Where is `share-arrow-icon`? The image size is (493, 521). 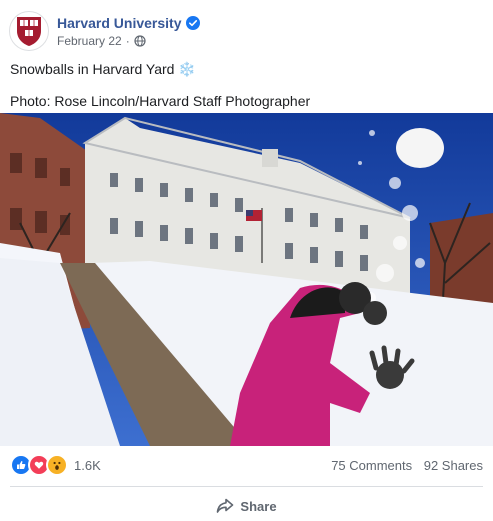 share-arrow-icon is located at coordinates (225, 505).